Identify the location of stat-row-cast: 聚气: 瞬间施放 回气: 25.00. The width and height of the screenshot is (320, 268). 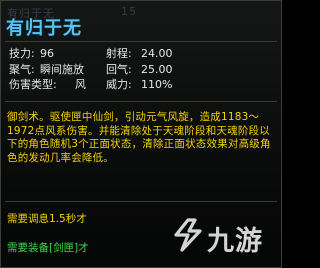
(142, 70).